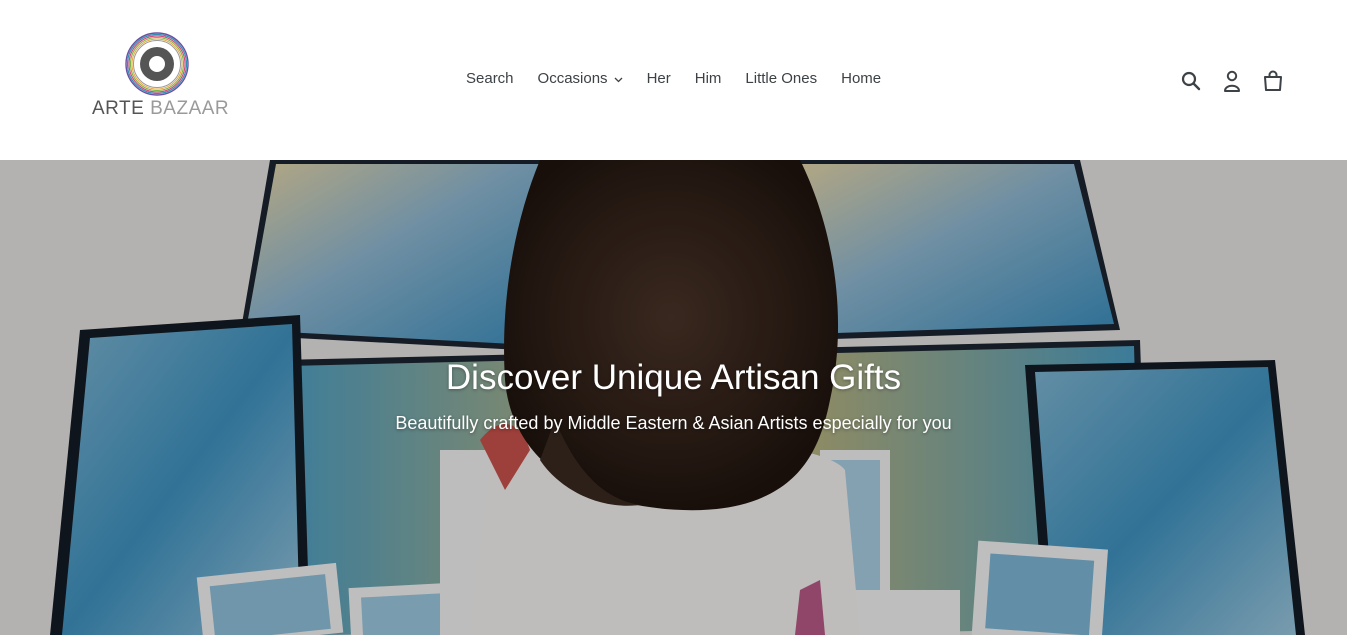  I want to click on brand-logo: ARTE BAZAAR, so click(162, 77).